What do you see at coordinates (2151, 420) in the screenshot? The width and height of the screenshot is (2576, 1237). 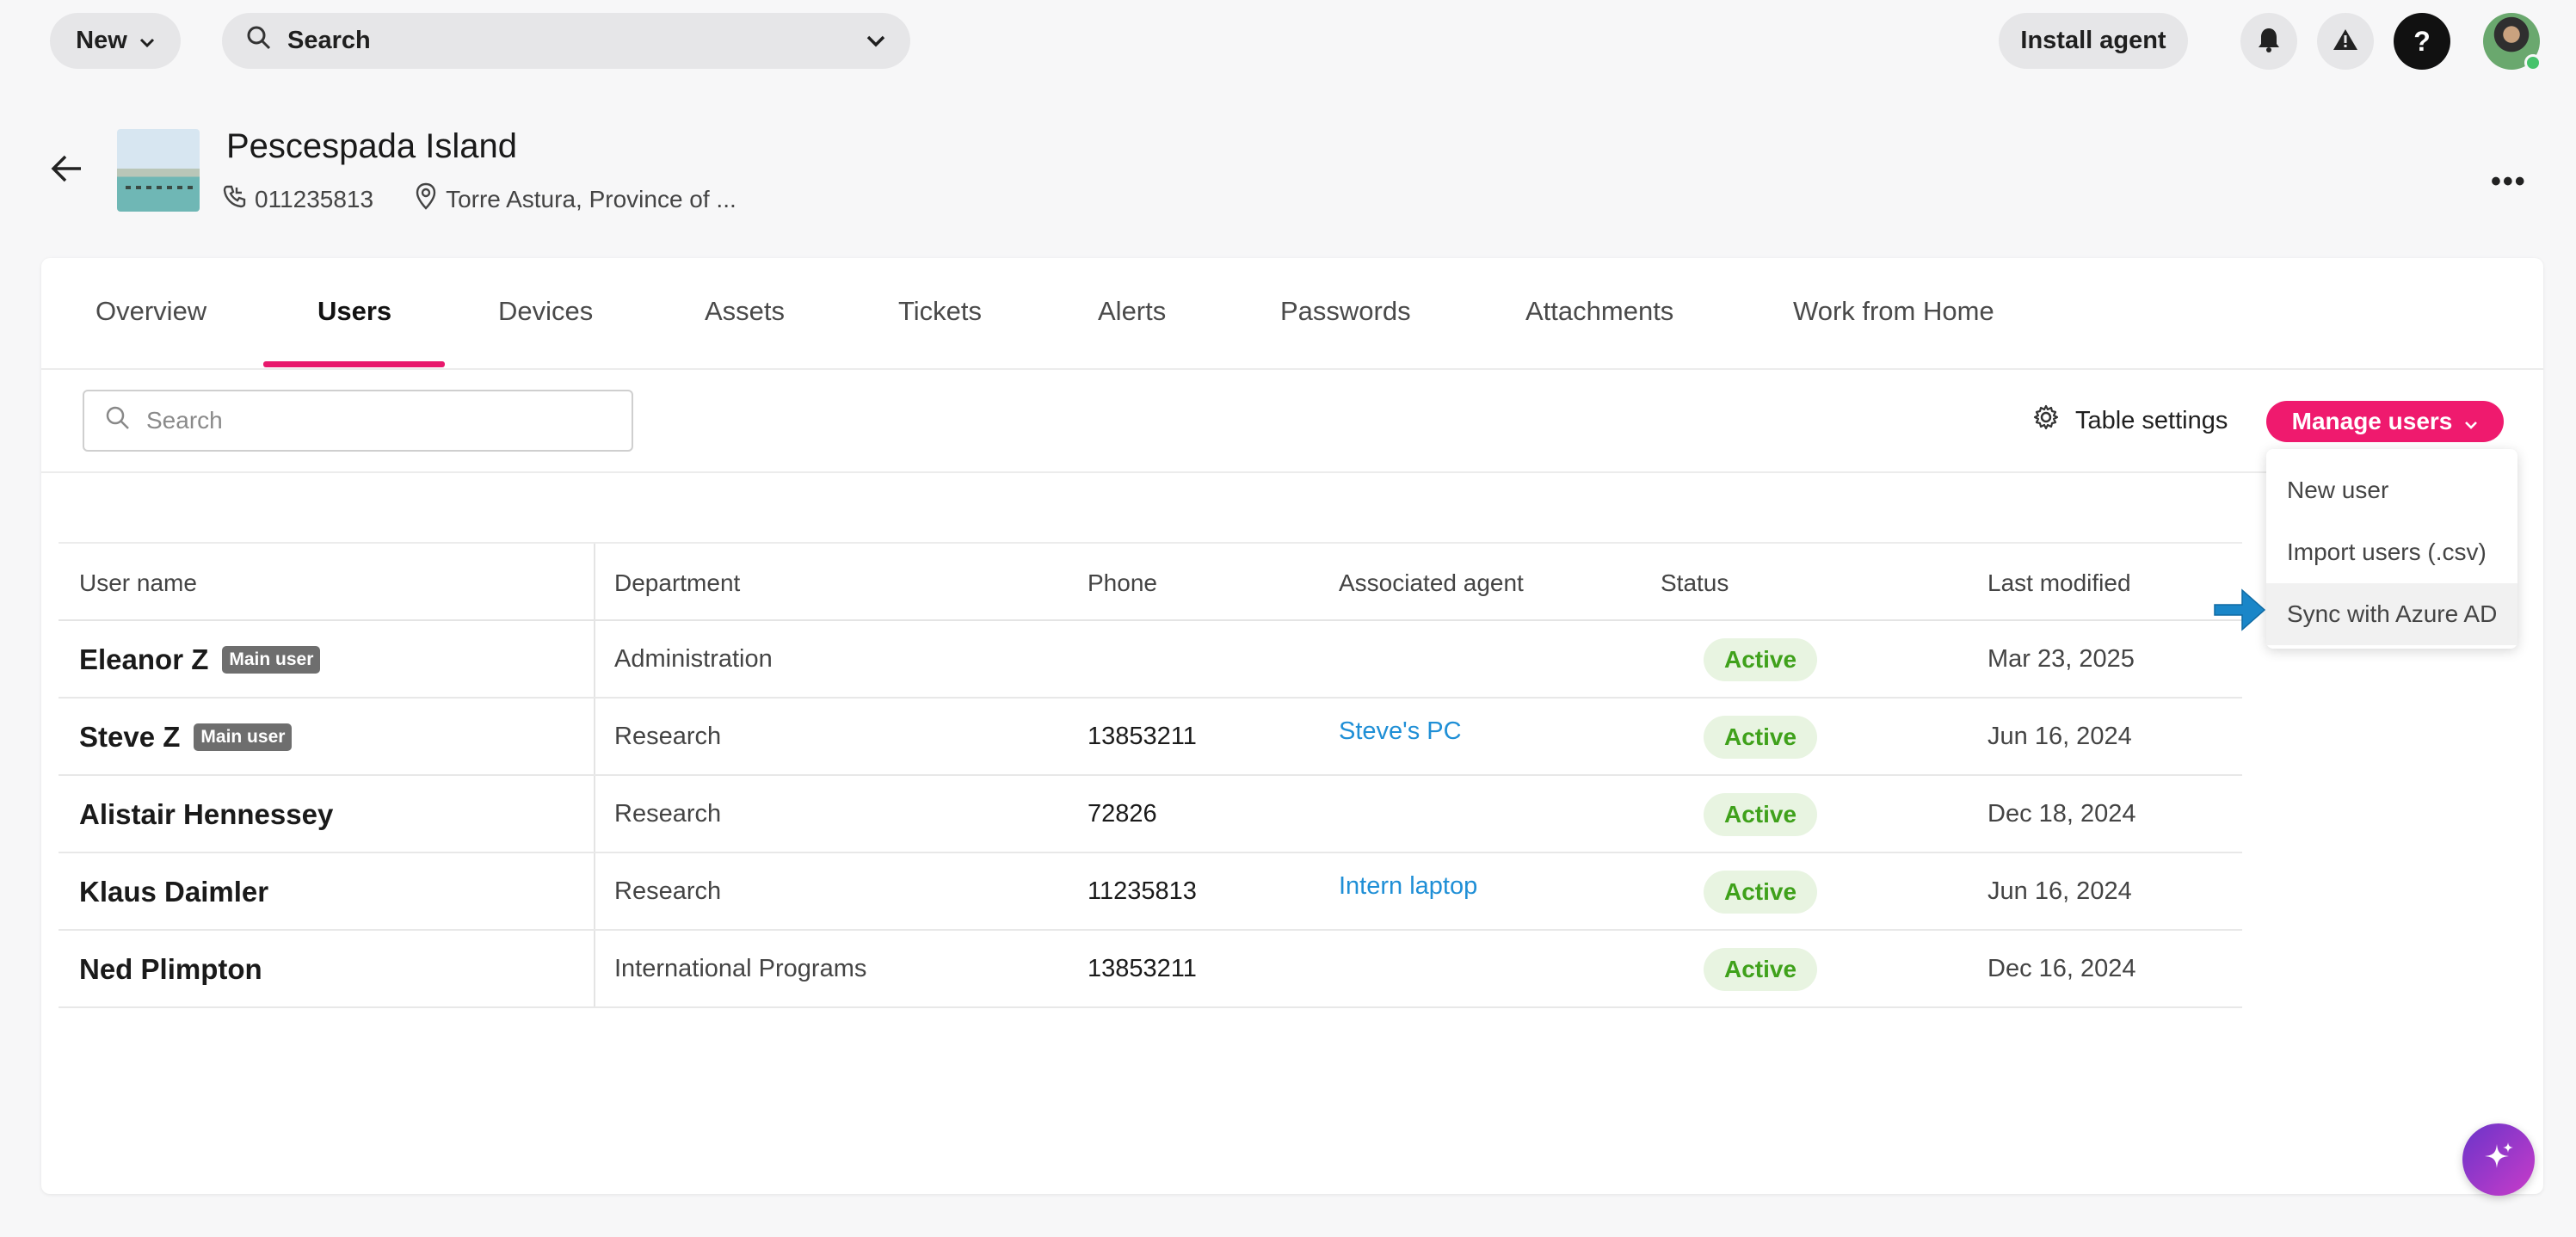 I see `table-settings-label: Table settings` at bounding box center [2151, 420].